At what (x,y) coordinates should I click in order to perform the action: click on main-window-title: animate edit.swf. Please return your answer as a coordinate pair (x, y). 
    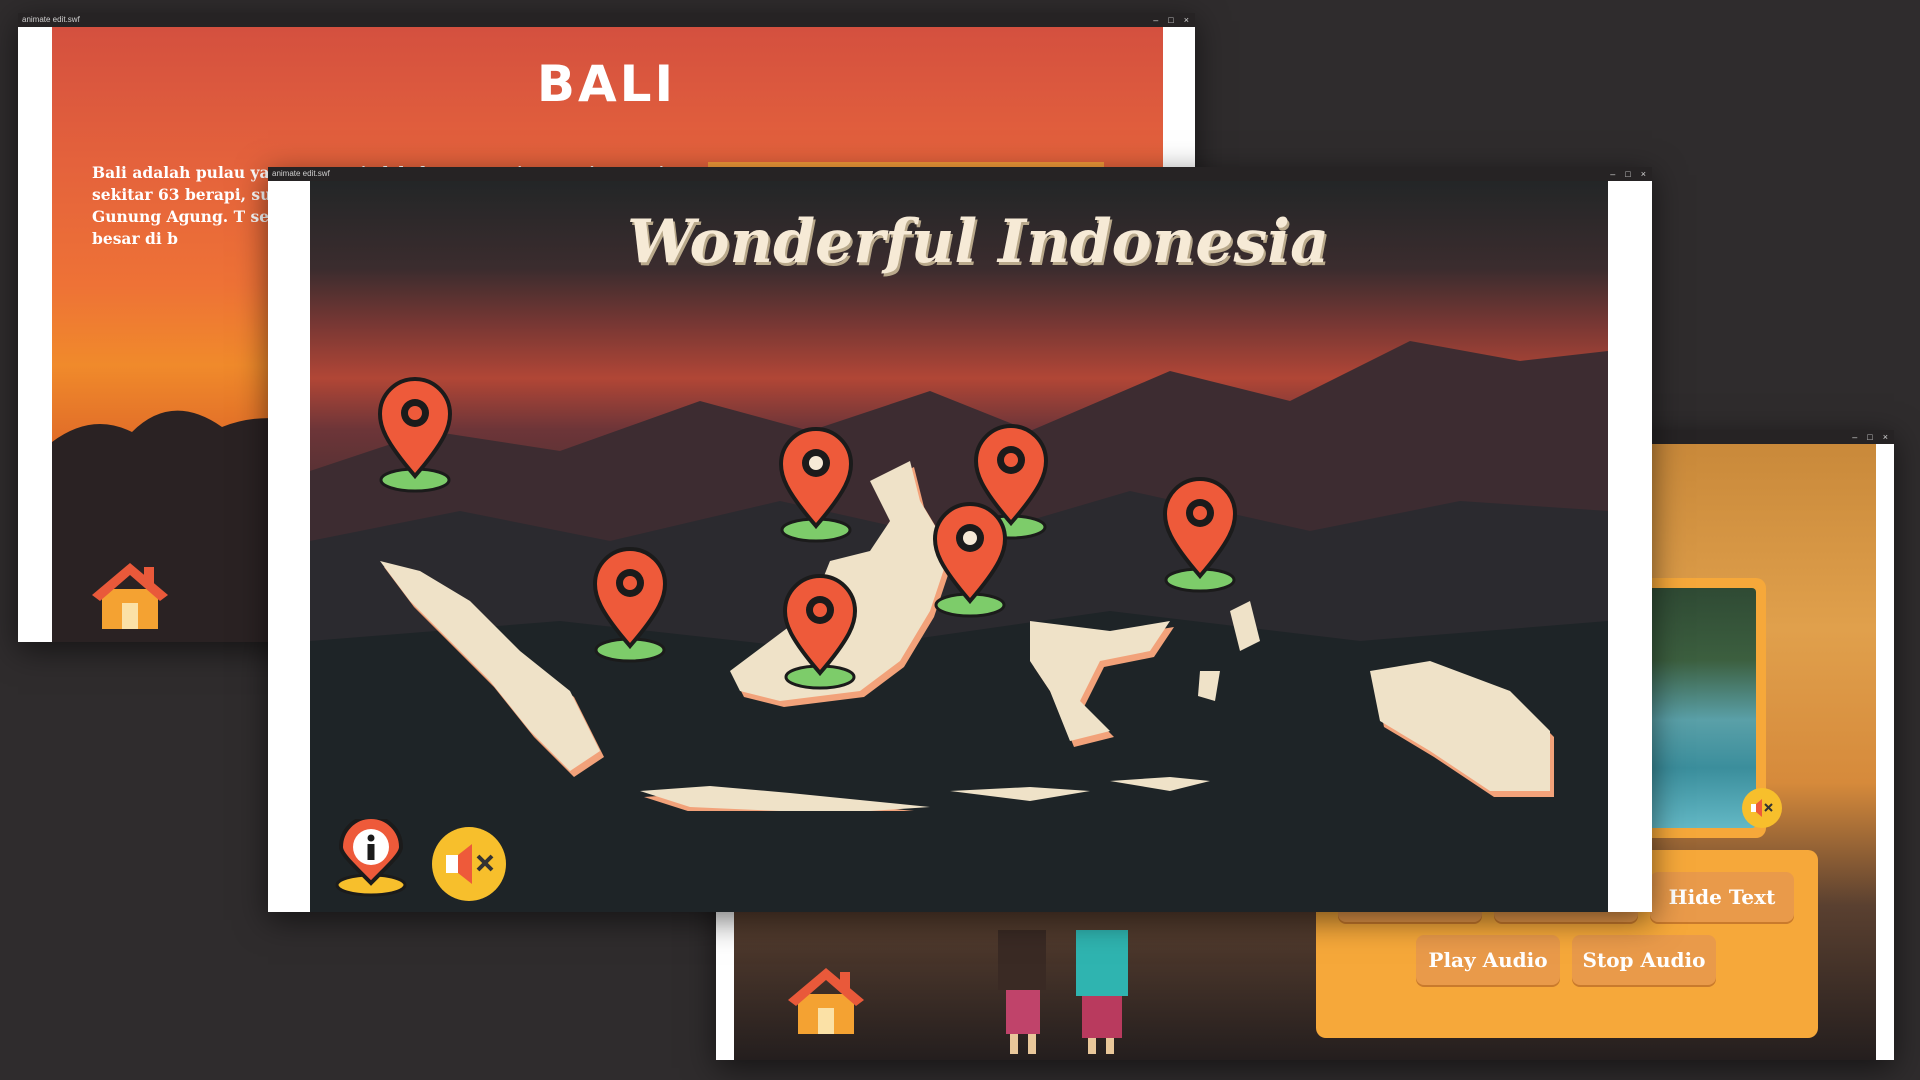
    Looking at the image, I should click on (301, 173).